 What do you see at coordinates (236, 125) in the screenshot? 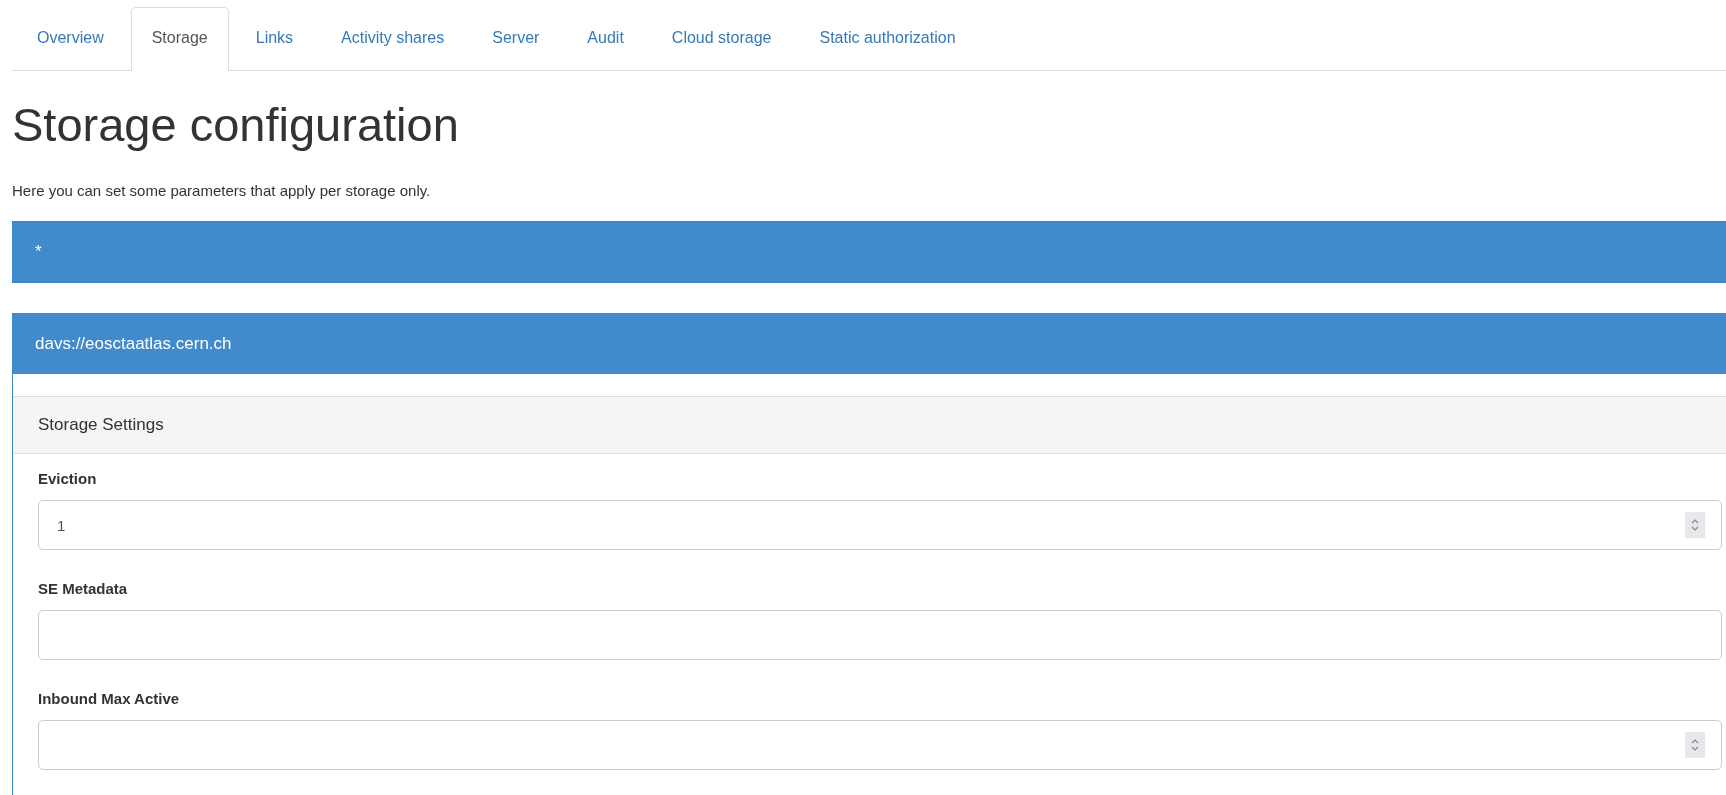
I see `page-title: Storage configuration` at bounding box center [236, 125].